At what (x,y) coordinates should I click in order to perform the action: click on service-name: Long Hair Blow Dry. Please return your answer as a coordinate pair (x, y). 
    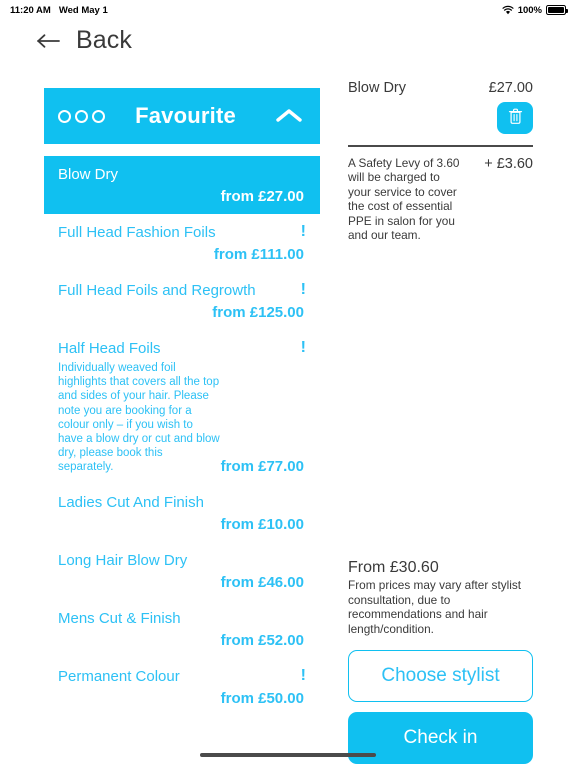
    Looking at the image, I should click on (123, 560).